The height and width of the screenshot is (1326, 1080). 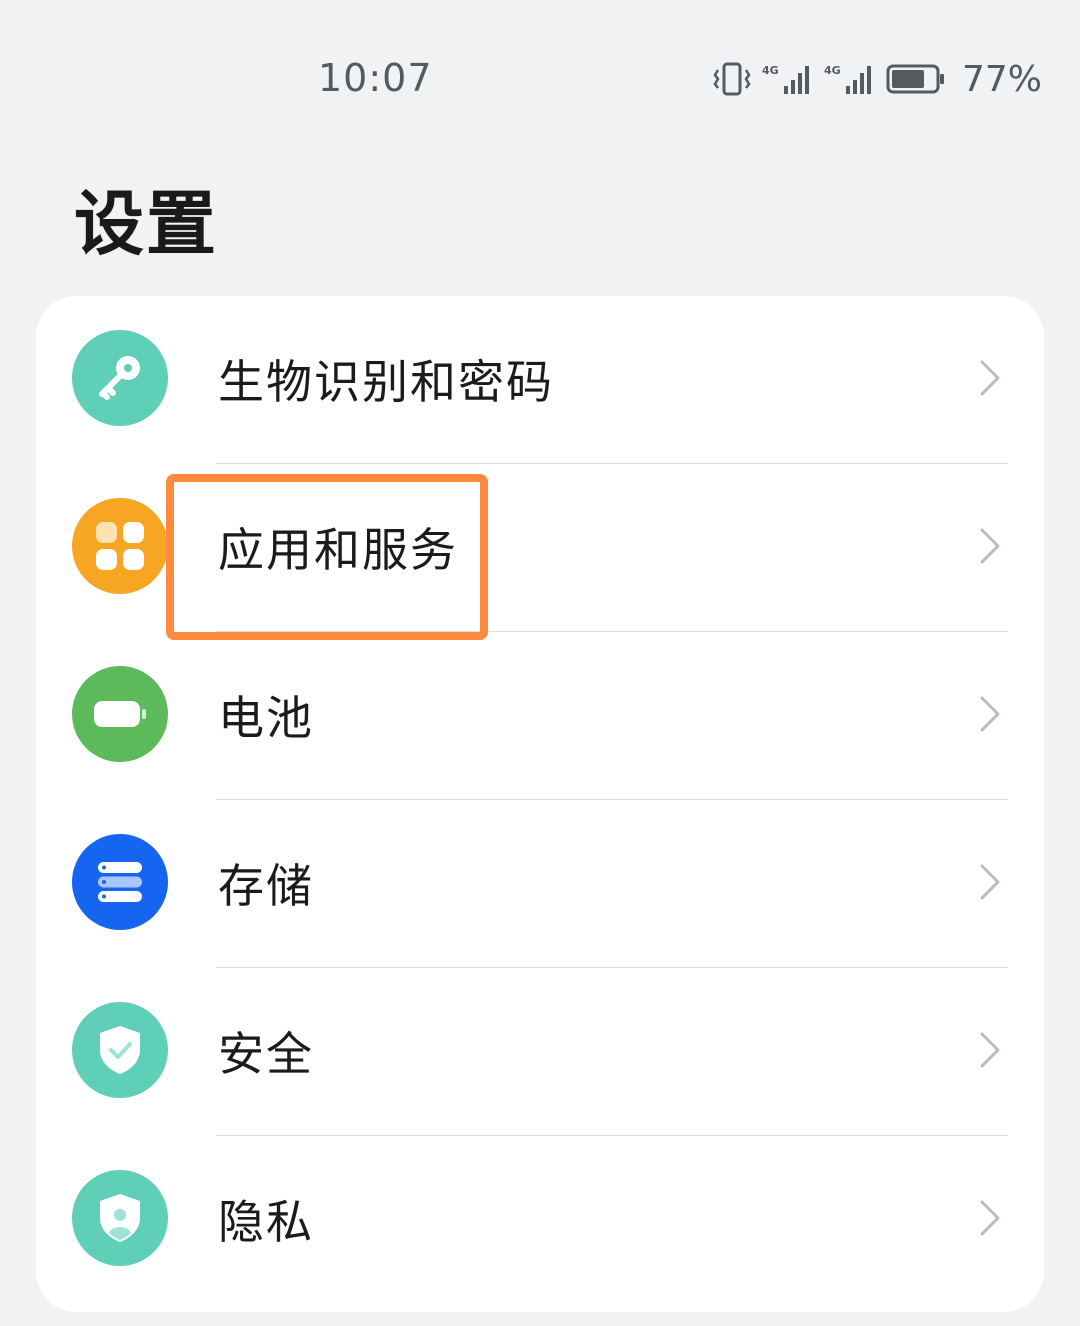 What do you see at coordinates (266, 718) in the screenshot?
I see `settings-item-label: 电池` at bounding box center [266, 718].